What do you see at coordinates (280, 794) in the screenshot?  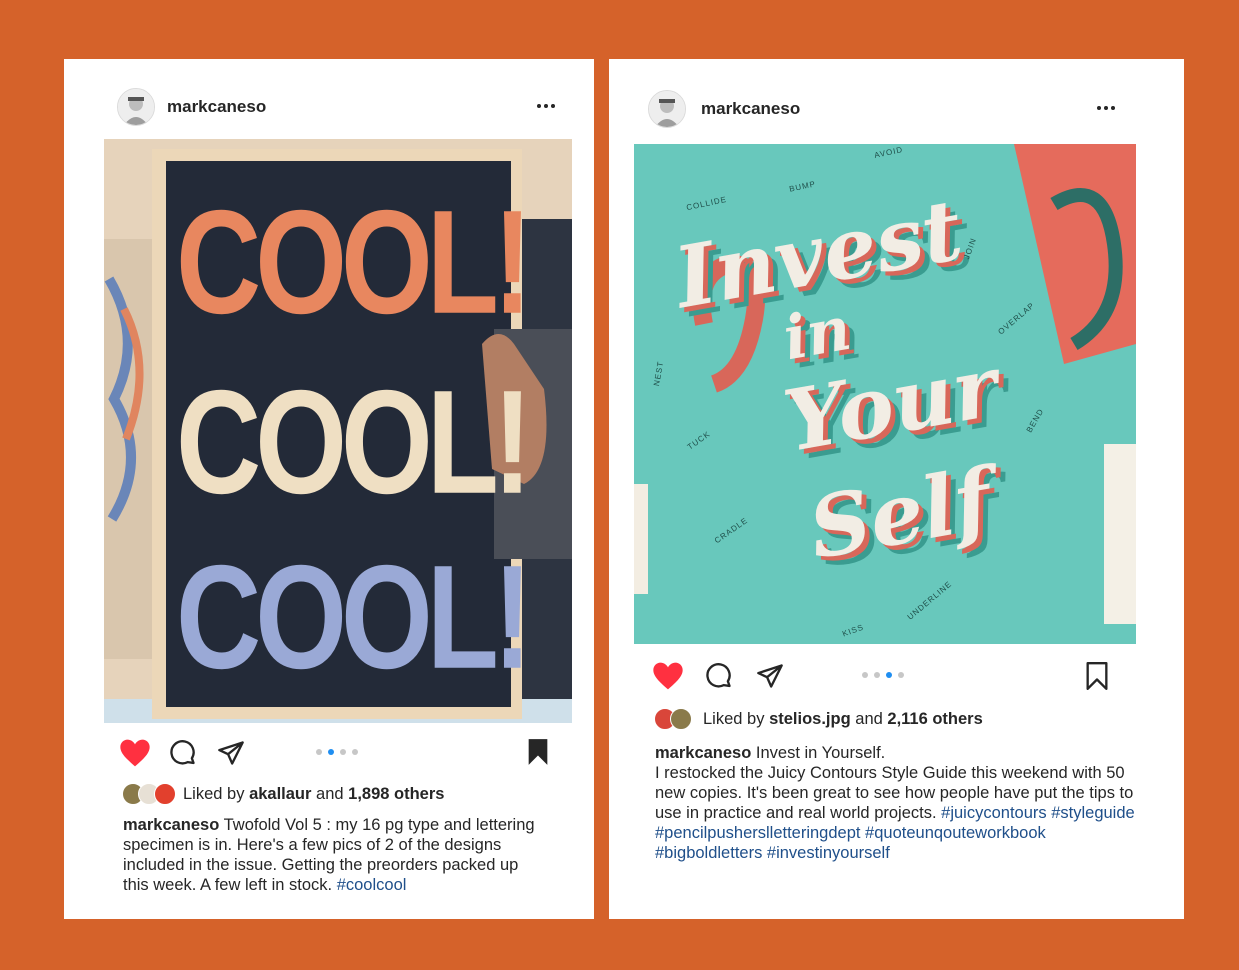 I see `liker-username: akallaur` at bounding box center [280, 794].